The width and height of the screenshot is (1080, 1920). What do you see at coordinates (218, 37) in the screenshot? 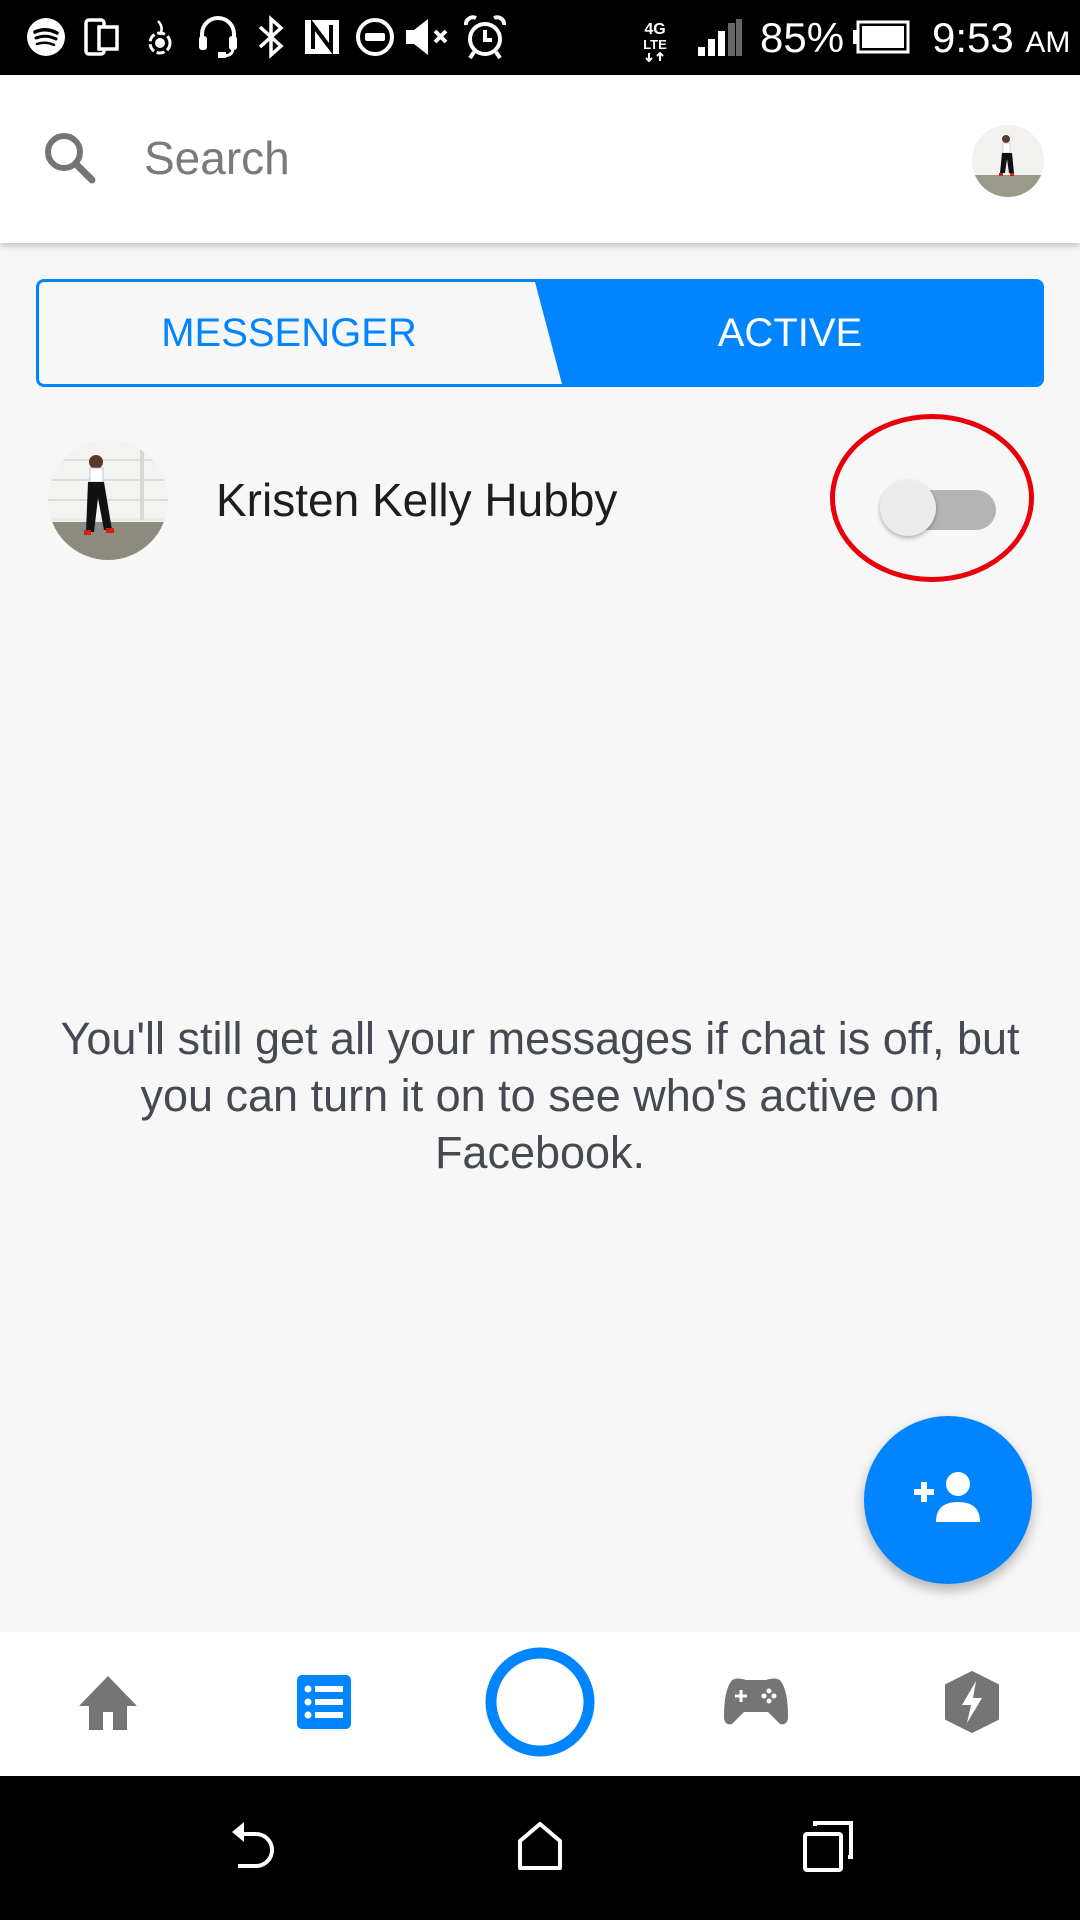
I see `headset-icon` at bounding box center [218, 37].